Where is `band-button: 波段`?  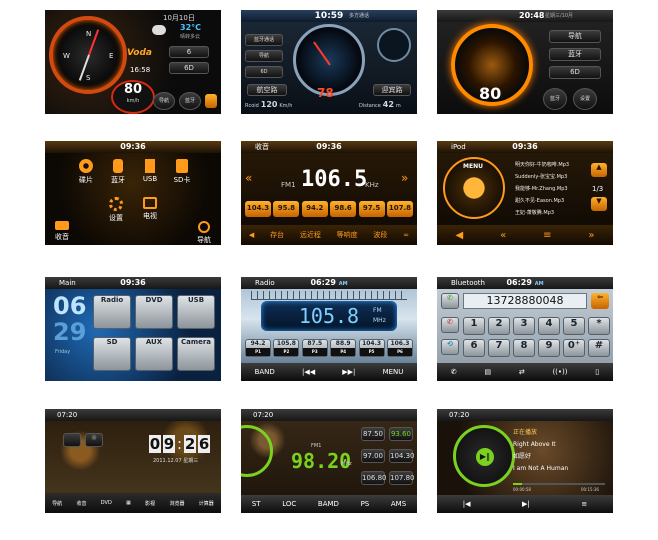
band-button: 波段 is located at coordinates (380, 235).